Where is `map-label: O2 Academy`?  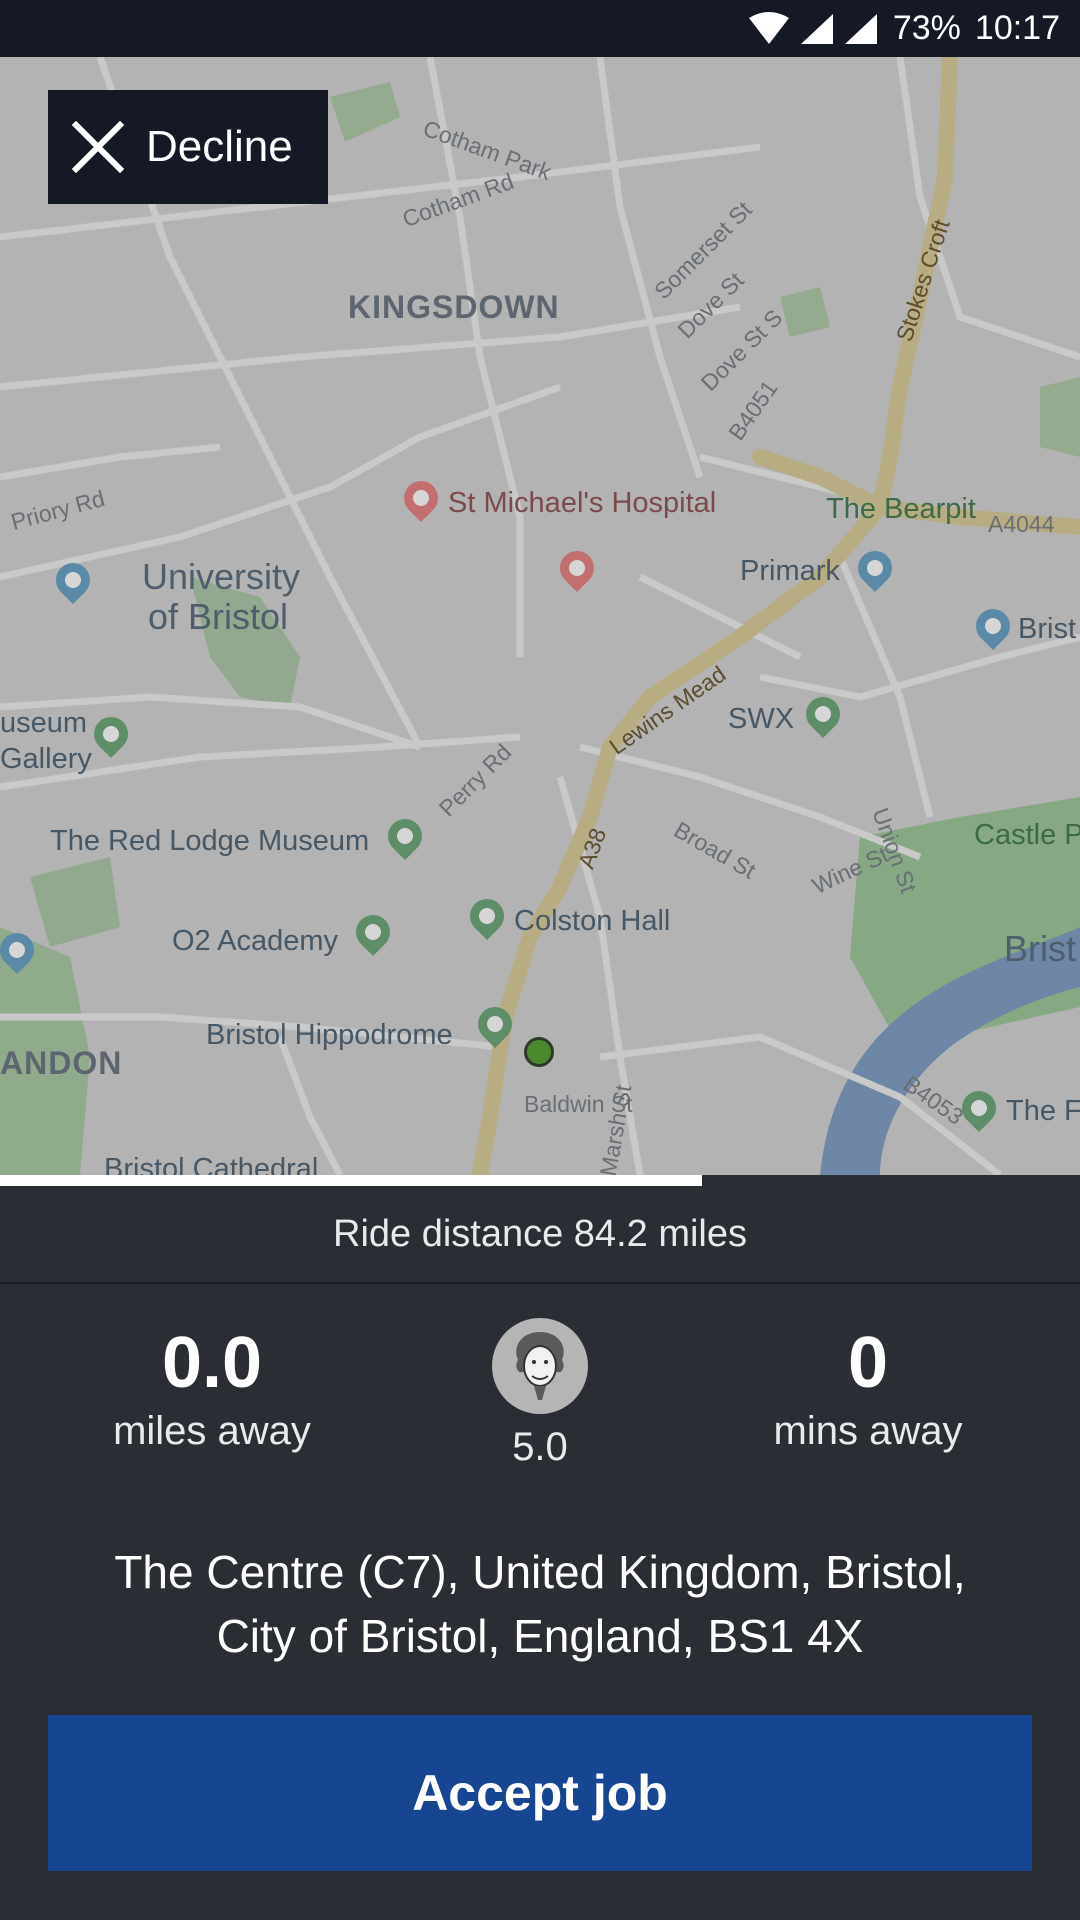 map-label: O2 Academy is located at coordinates (255, 941).